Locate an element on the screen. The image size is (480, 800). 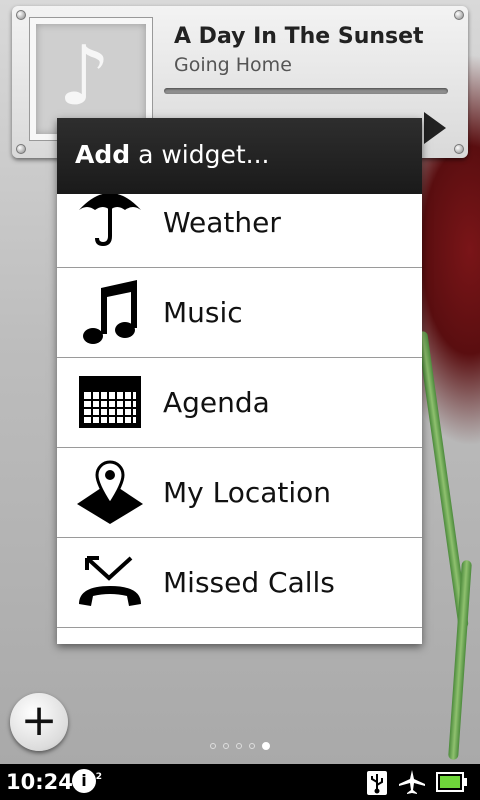
dialog-title-bold: Add is located at coordinates (103, 154).